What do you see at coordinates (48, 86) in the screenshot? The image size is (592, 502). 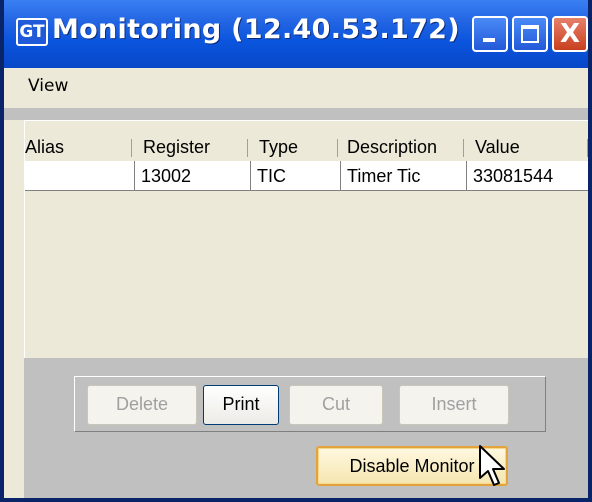 I see `menu-item-view: View` at bounding box center [48, 86].